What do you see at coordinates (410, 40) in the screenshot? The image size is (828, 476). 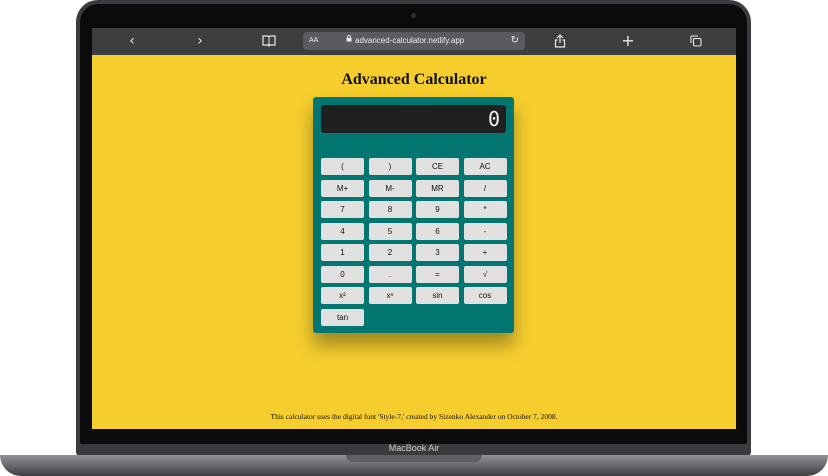 I see `url-text: advanced-calculator.netlify.app` at bounding box center [410, 40].